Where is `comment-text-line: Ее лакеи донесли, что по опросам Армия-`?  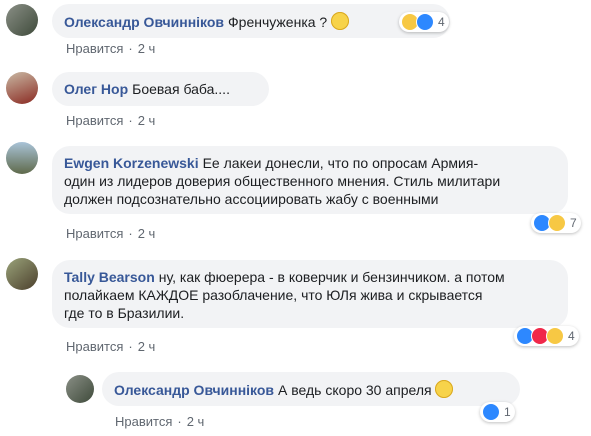 comment-text-line: Ее лакеи донесли, что по опросам Армия- is located at coordinates (340, 163).